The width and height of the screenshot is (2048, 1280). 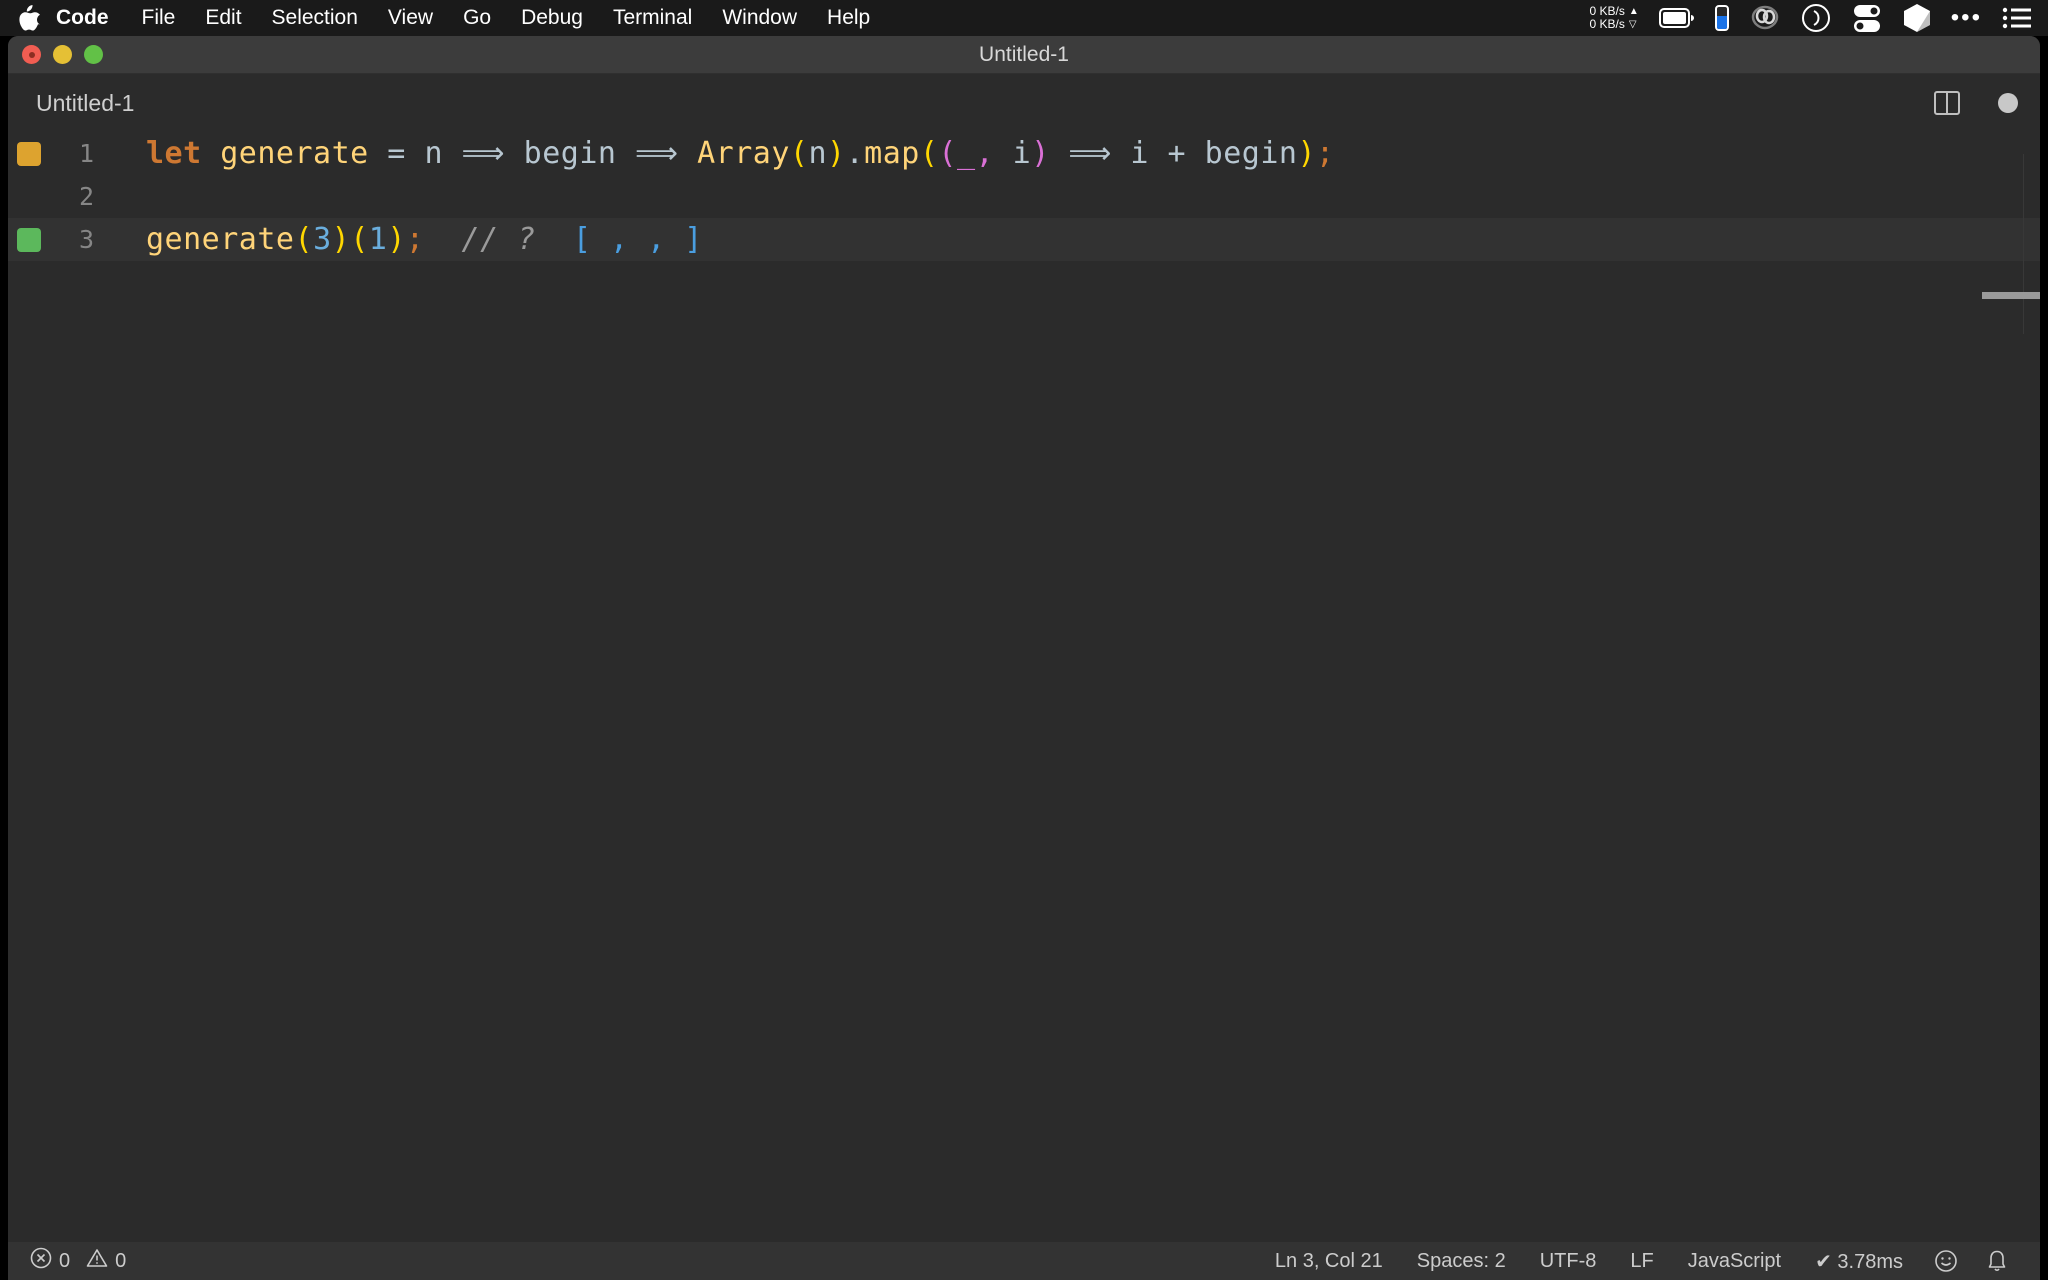 What do you see at coordinates (1734, 1261) in the screenshot?
I see `language-mode: JavaScript` at bounding box center [1734, 1261].